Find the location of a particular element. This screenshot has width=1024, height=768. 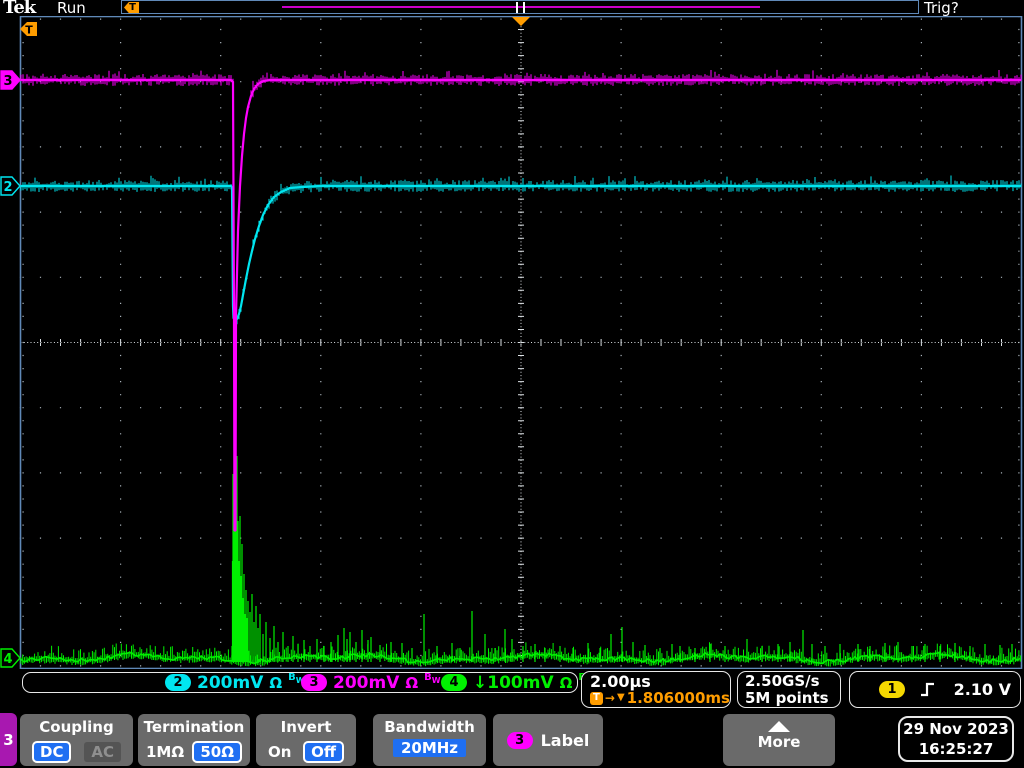

datetime-box: 29 Nov 2023 16:25:27 is located at coordinates (956, 739).